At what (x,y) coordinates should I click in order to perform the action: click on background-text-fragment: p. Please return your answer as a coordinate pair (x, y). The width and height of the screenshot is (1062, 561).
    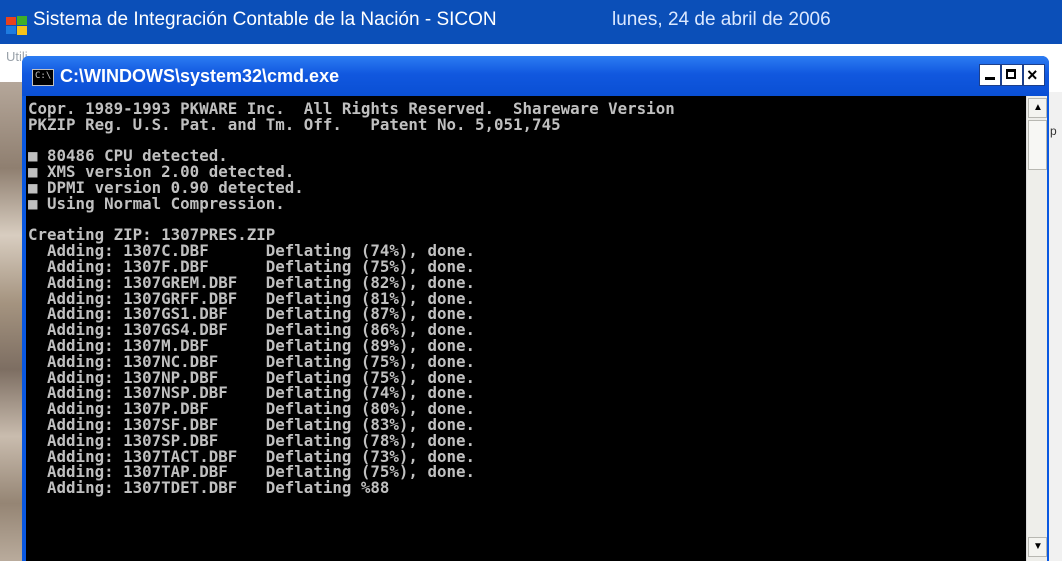
    Looking at the image, I should click on (1053, 131).